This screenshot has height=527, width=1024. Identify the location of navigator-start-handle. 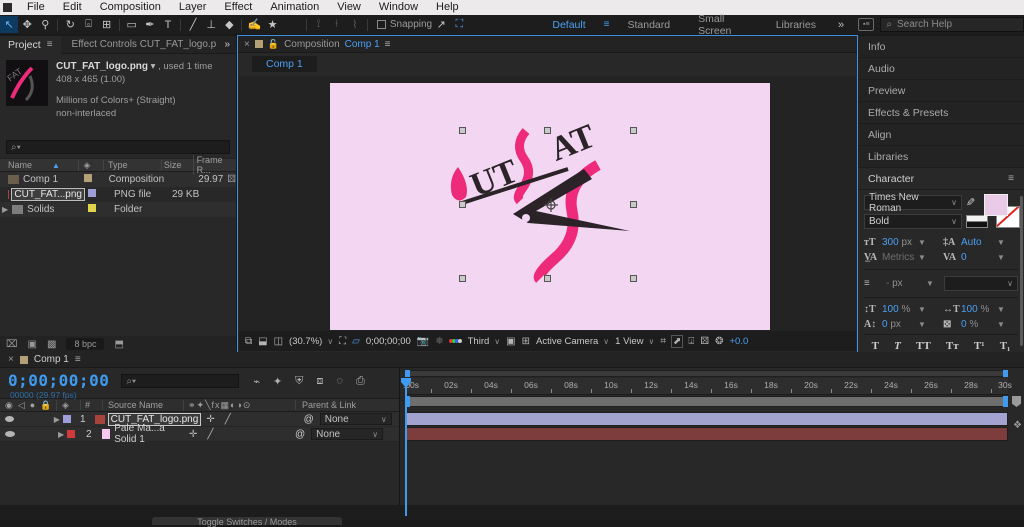
(407, 373).